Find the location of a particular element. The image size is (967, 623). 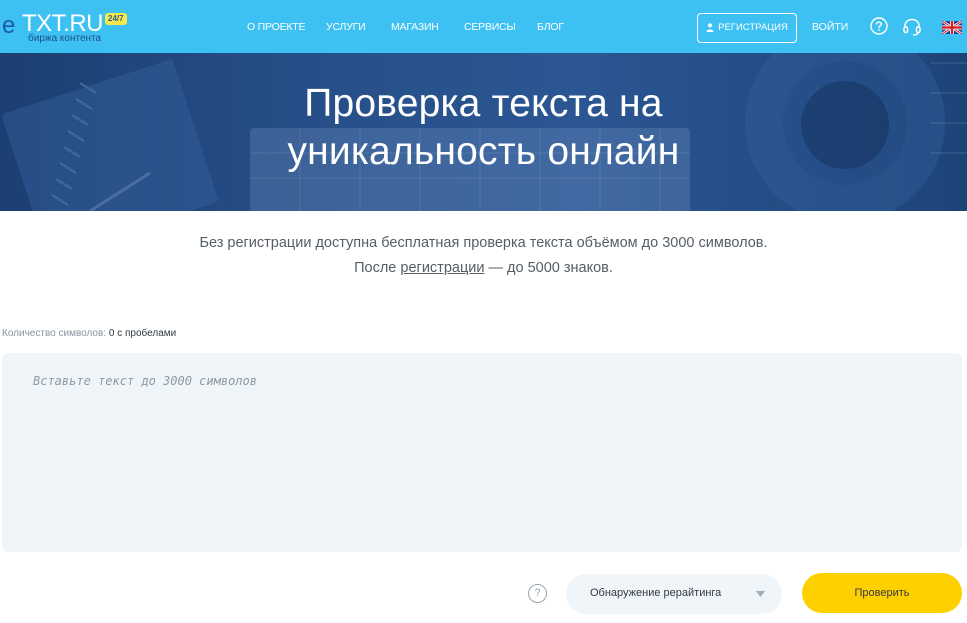

help-icon is located at coordinates (879, 26).